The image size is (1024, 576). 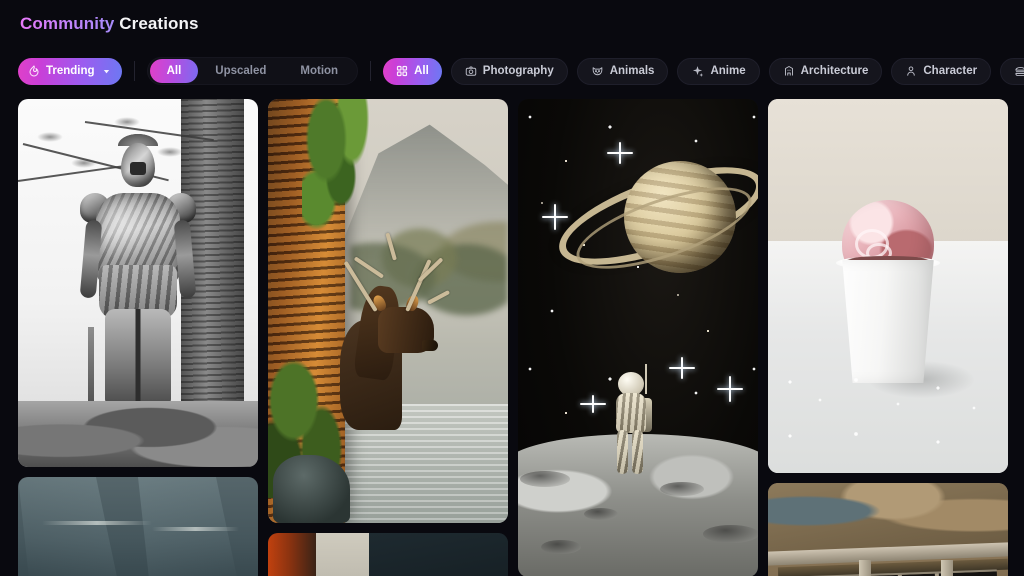 I want to click on type-segmented-control: All Upscaled Motion, so click(x=252, y=71).